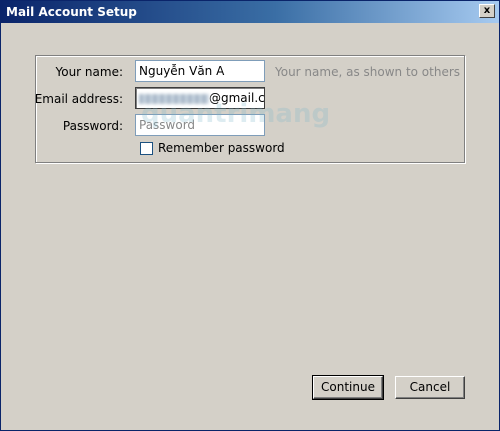 The height and width of the screenshot is (431, 500). What do you see at coordinates (167, 125) in the screenshot?
I see `password-placeholder: Password` at bounding box center [167, 125].